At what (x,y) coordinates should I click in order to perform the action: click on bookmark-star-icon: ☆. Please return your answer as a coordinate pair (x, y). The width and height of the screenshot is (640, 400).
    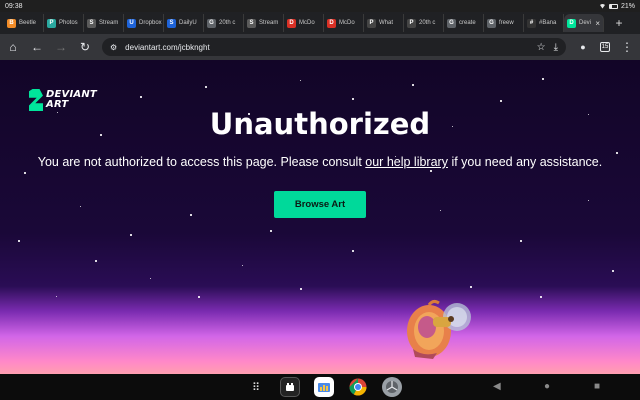
    Looking at the image, I should click on (541, 47).